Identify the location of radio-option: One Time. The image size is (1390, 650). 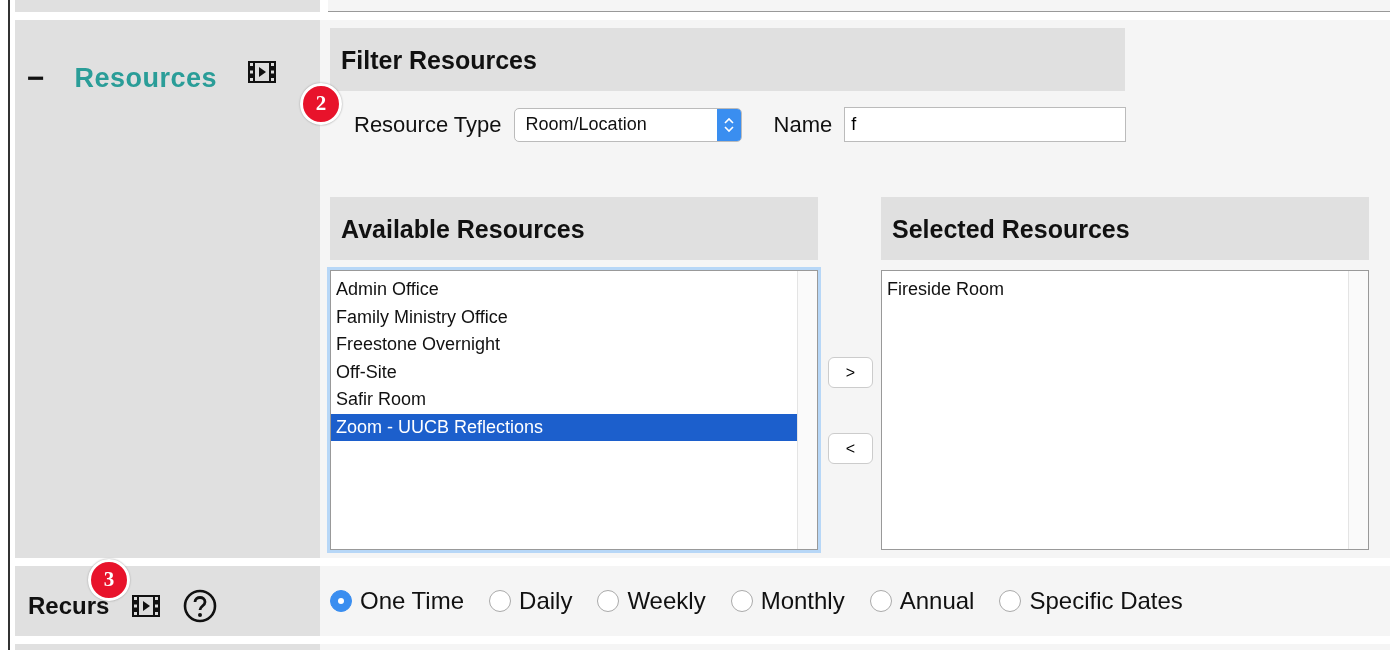
(397, 601).